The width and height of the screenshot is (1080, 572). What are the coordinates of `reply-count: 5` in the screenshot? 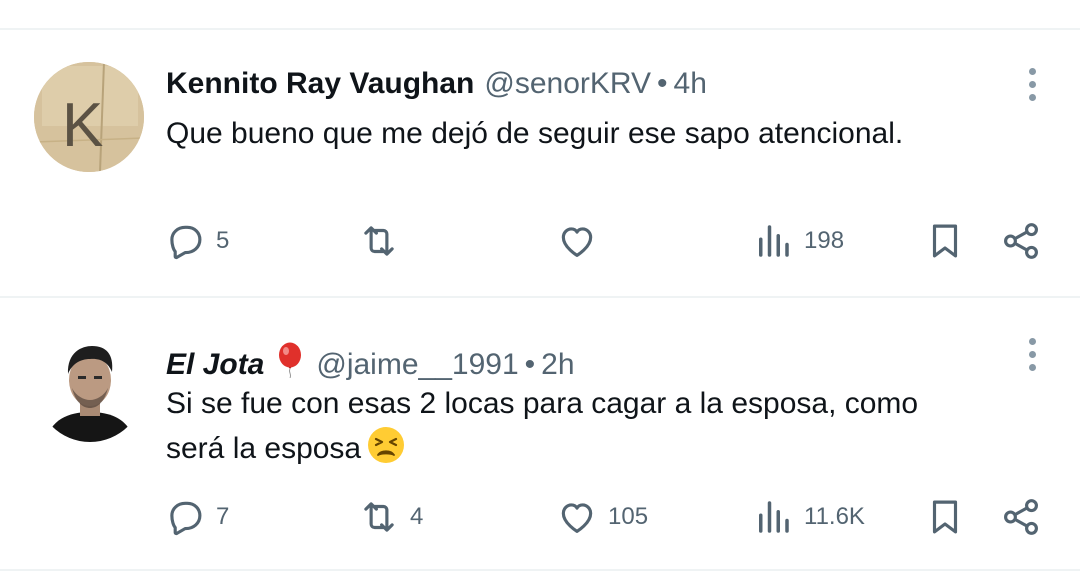 It's located at (223, 240).